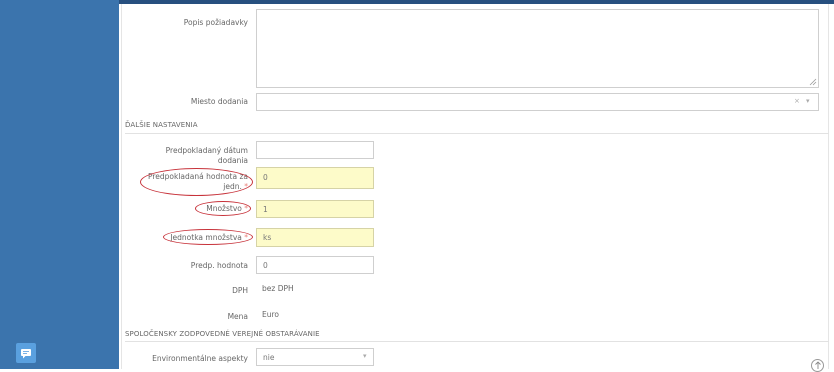 Image resolution: width=834 pixels, height=372 pixels. I want to click on predp-hodnota-value: 0, so click(265, 265).